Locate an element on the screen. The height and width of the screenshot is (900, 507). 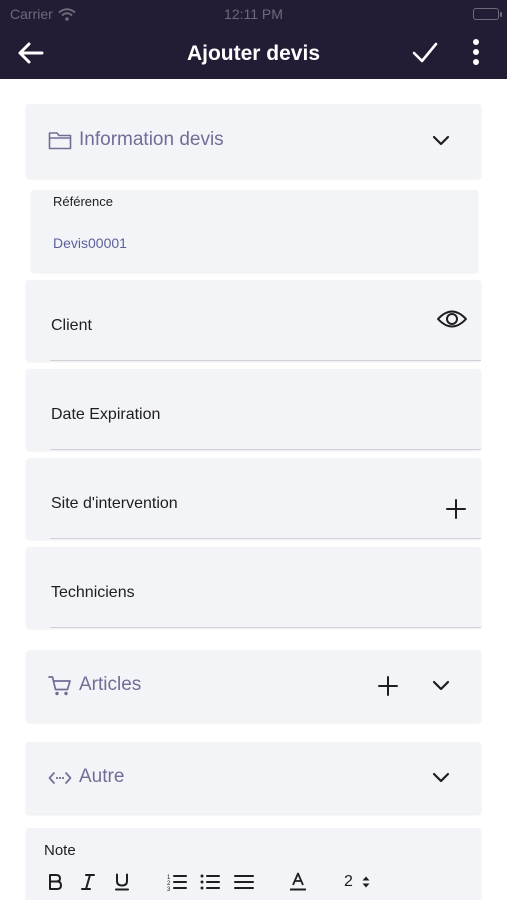
reference-value: Devis00001 is located at coordinates (90, 243).